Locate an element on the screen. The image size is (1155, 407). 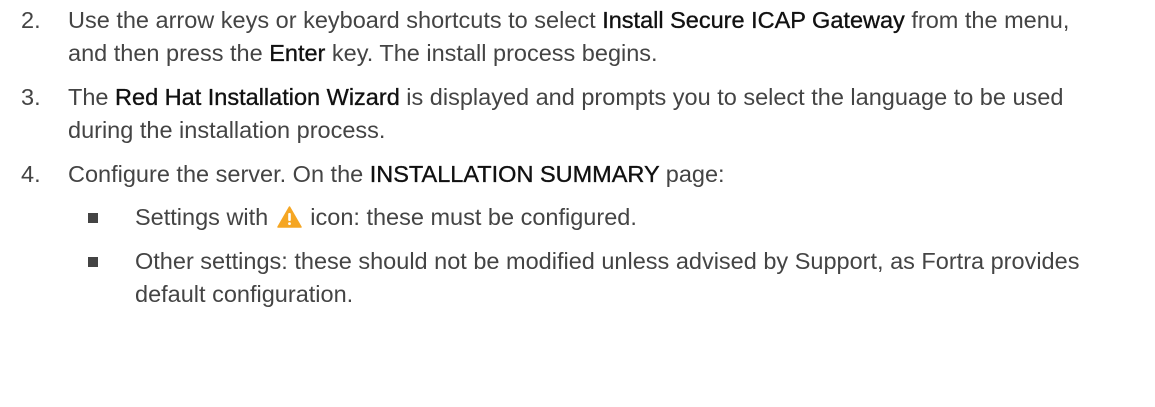
step-number: 3. is located at coordinates (31, 97).